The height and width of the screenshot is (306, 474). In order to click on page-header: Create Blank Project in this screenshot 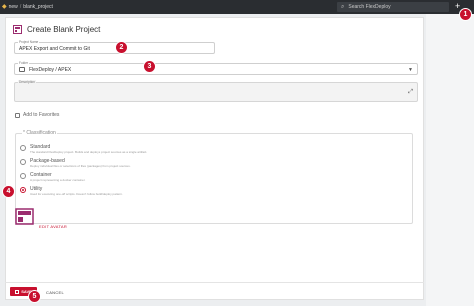, I will do `click(56, 29)`.